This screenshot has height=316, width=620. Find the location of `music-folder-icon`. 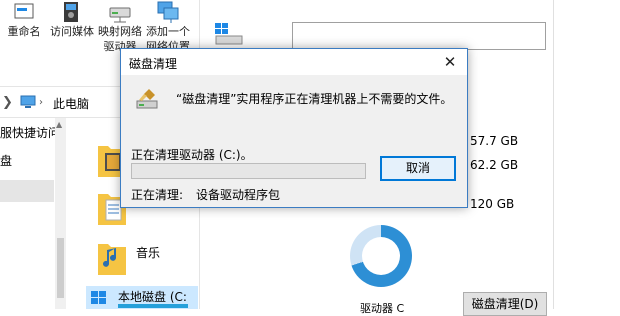

music-folder-icon is located at coordinates (112, 259).